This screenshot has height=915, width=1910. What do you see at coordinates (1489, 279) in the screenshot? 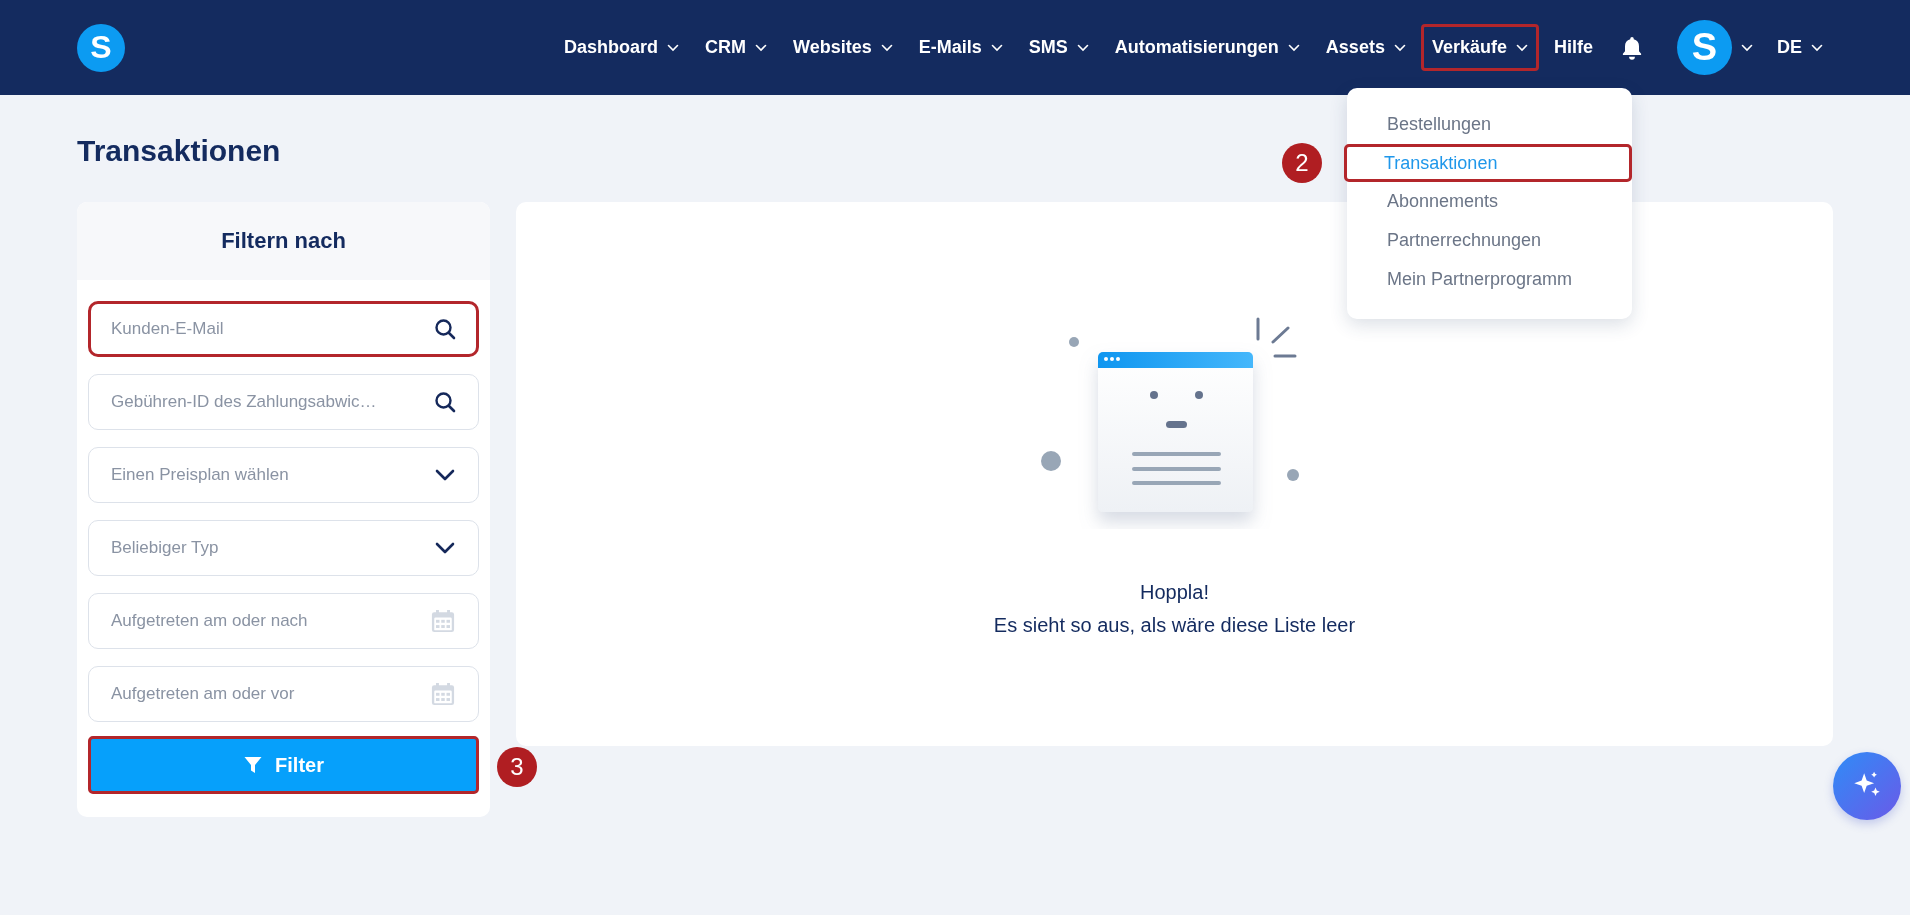
I see `dropdown-menu-item: Mein Partnerprogramm` at bounding box center [1489, 279].